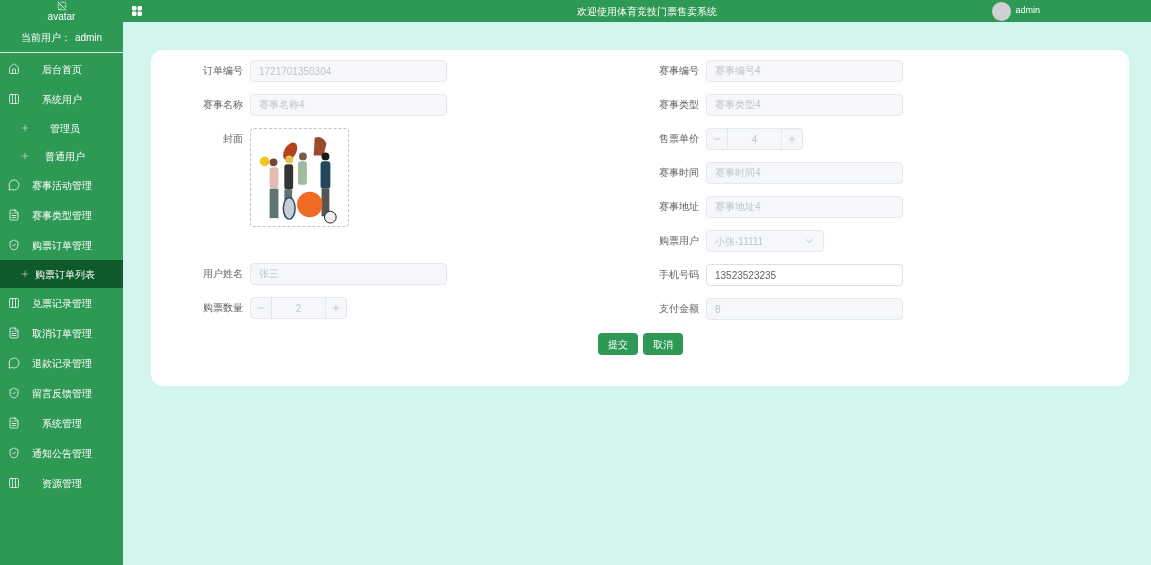 The width and height of the screenshot is (1151, 565). I want to click on menu-item: 资源管理, so click(61, 483).